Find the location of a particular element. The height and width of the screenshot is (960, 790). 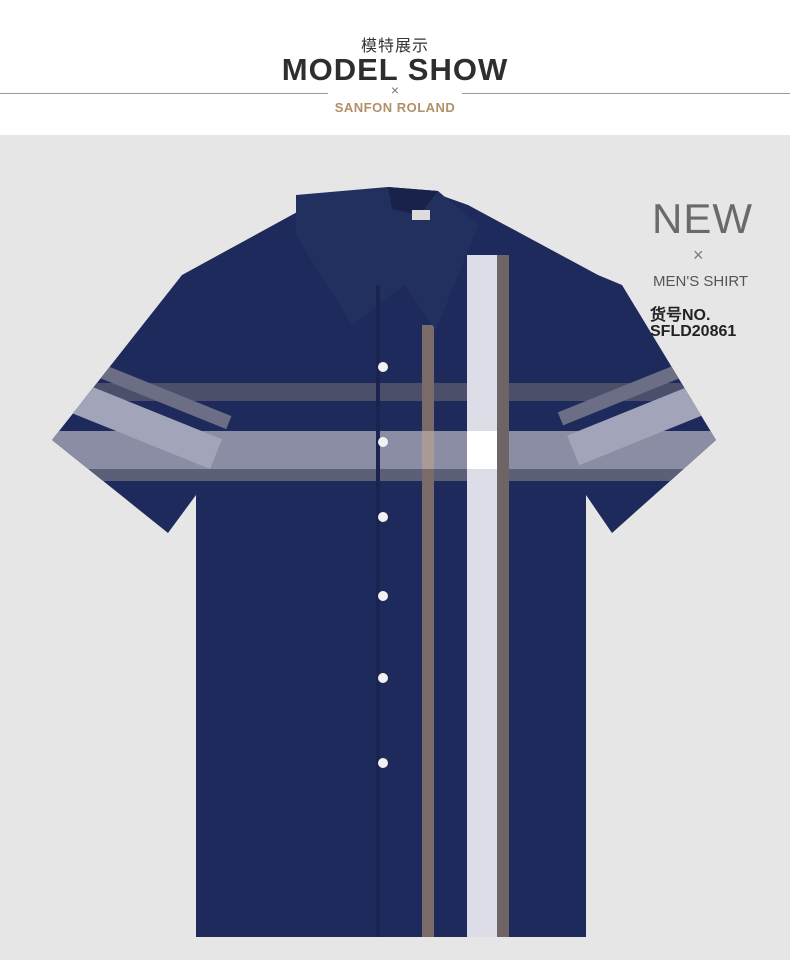

sku-label: 货号NO. is located at coordinates (680, 315).